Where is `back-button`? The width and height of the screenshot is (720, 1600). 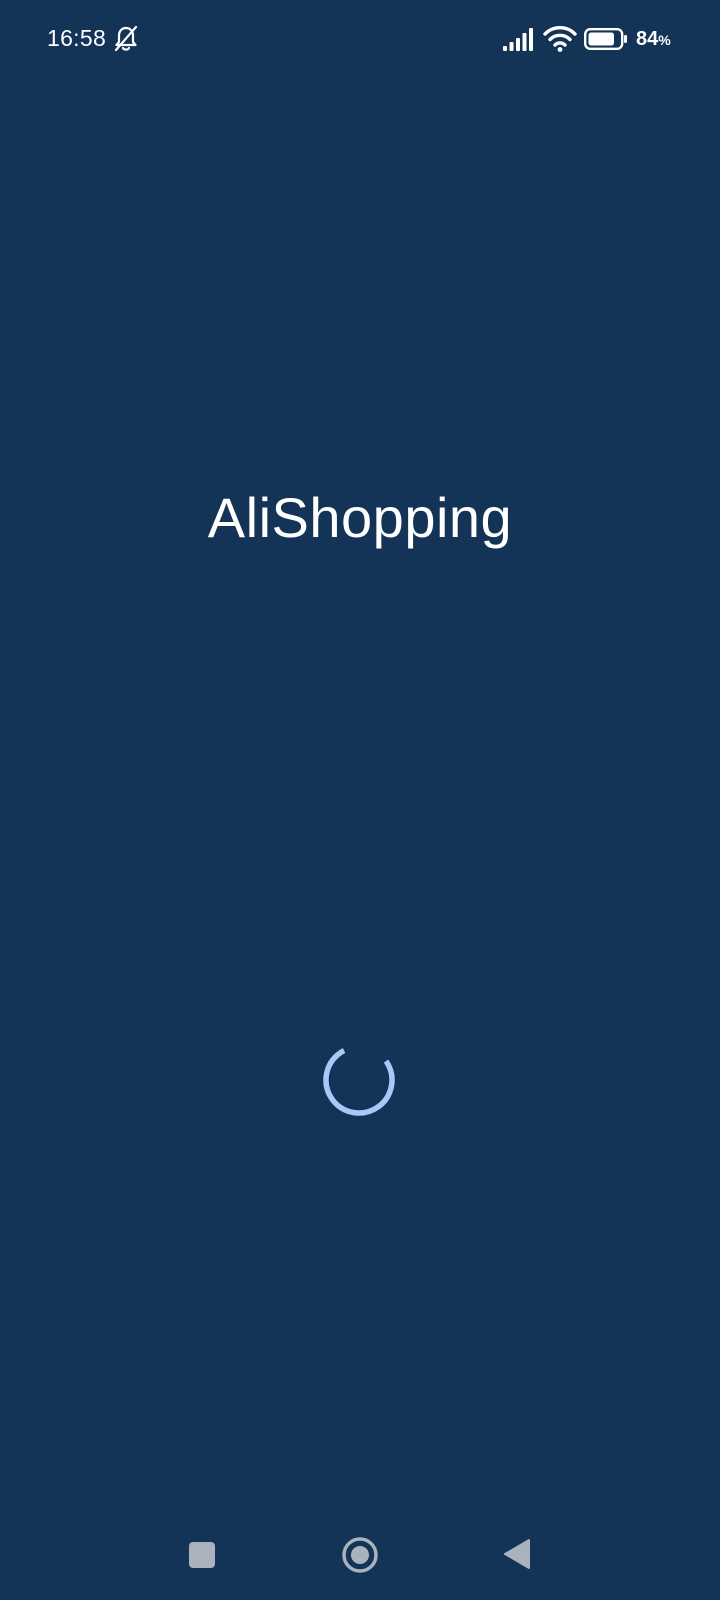 back-button is located at coordinates (517, 1554).